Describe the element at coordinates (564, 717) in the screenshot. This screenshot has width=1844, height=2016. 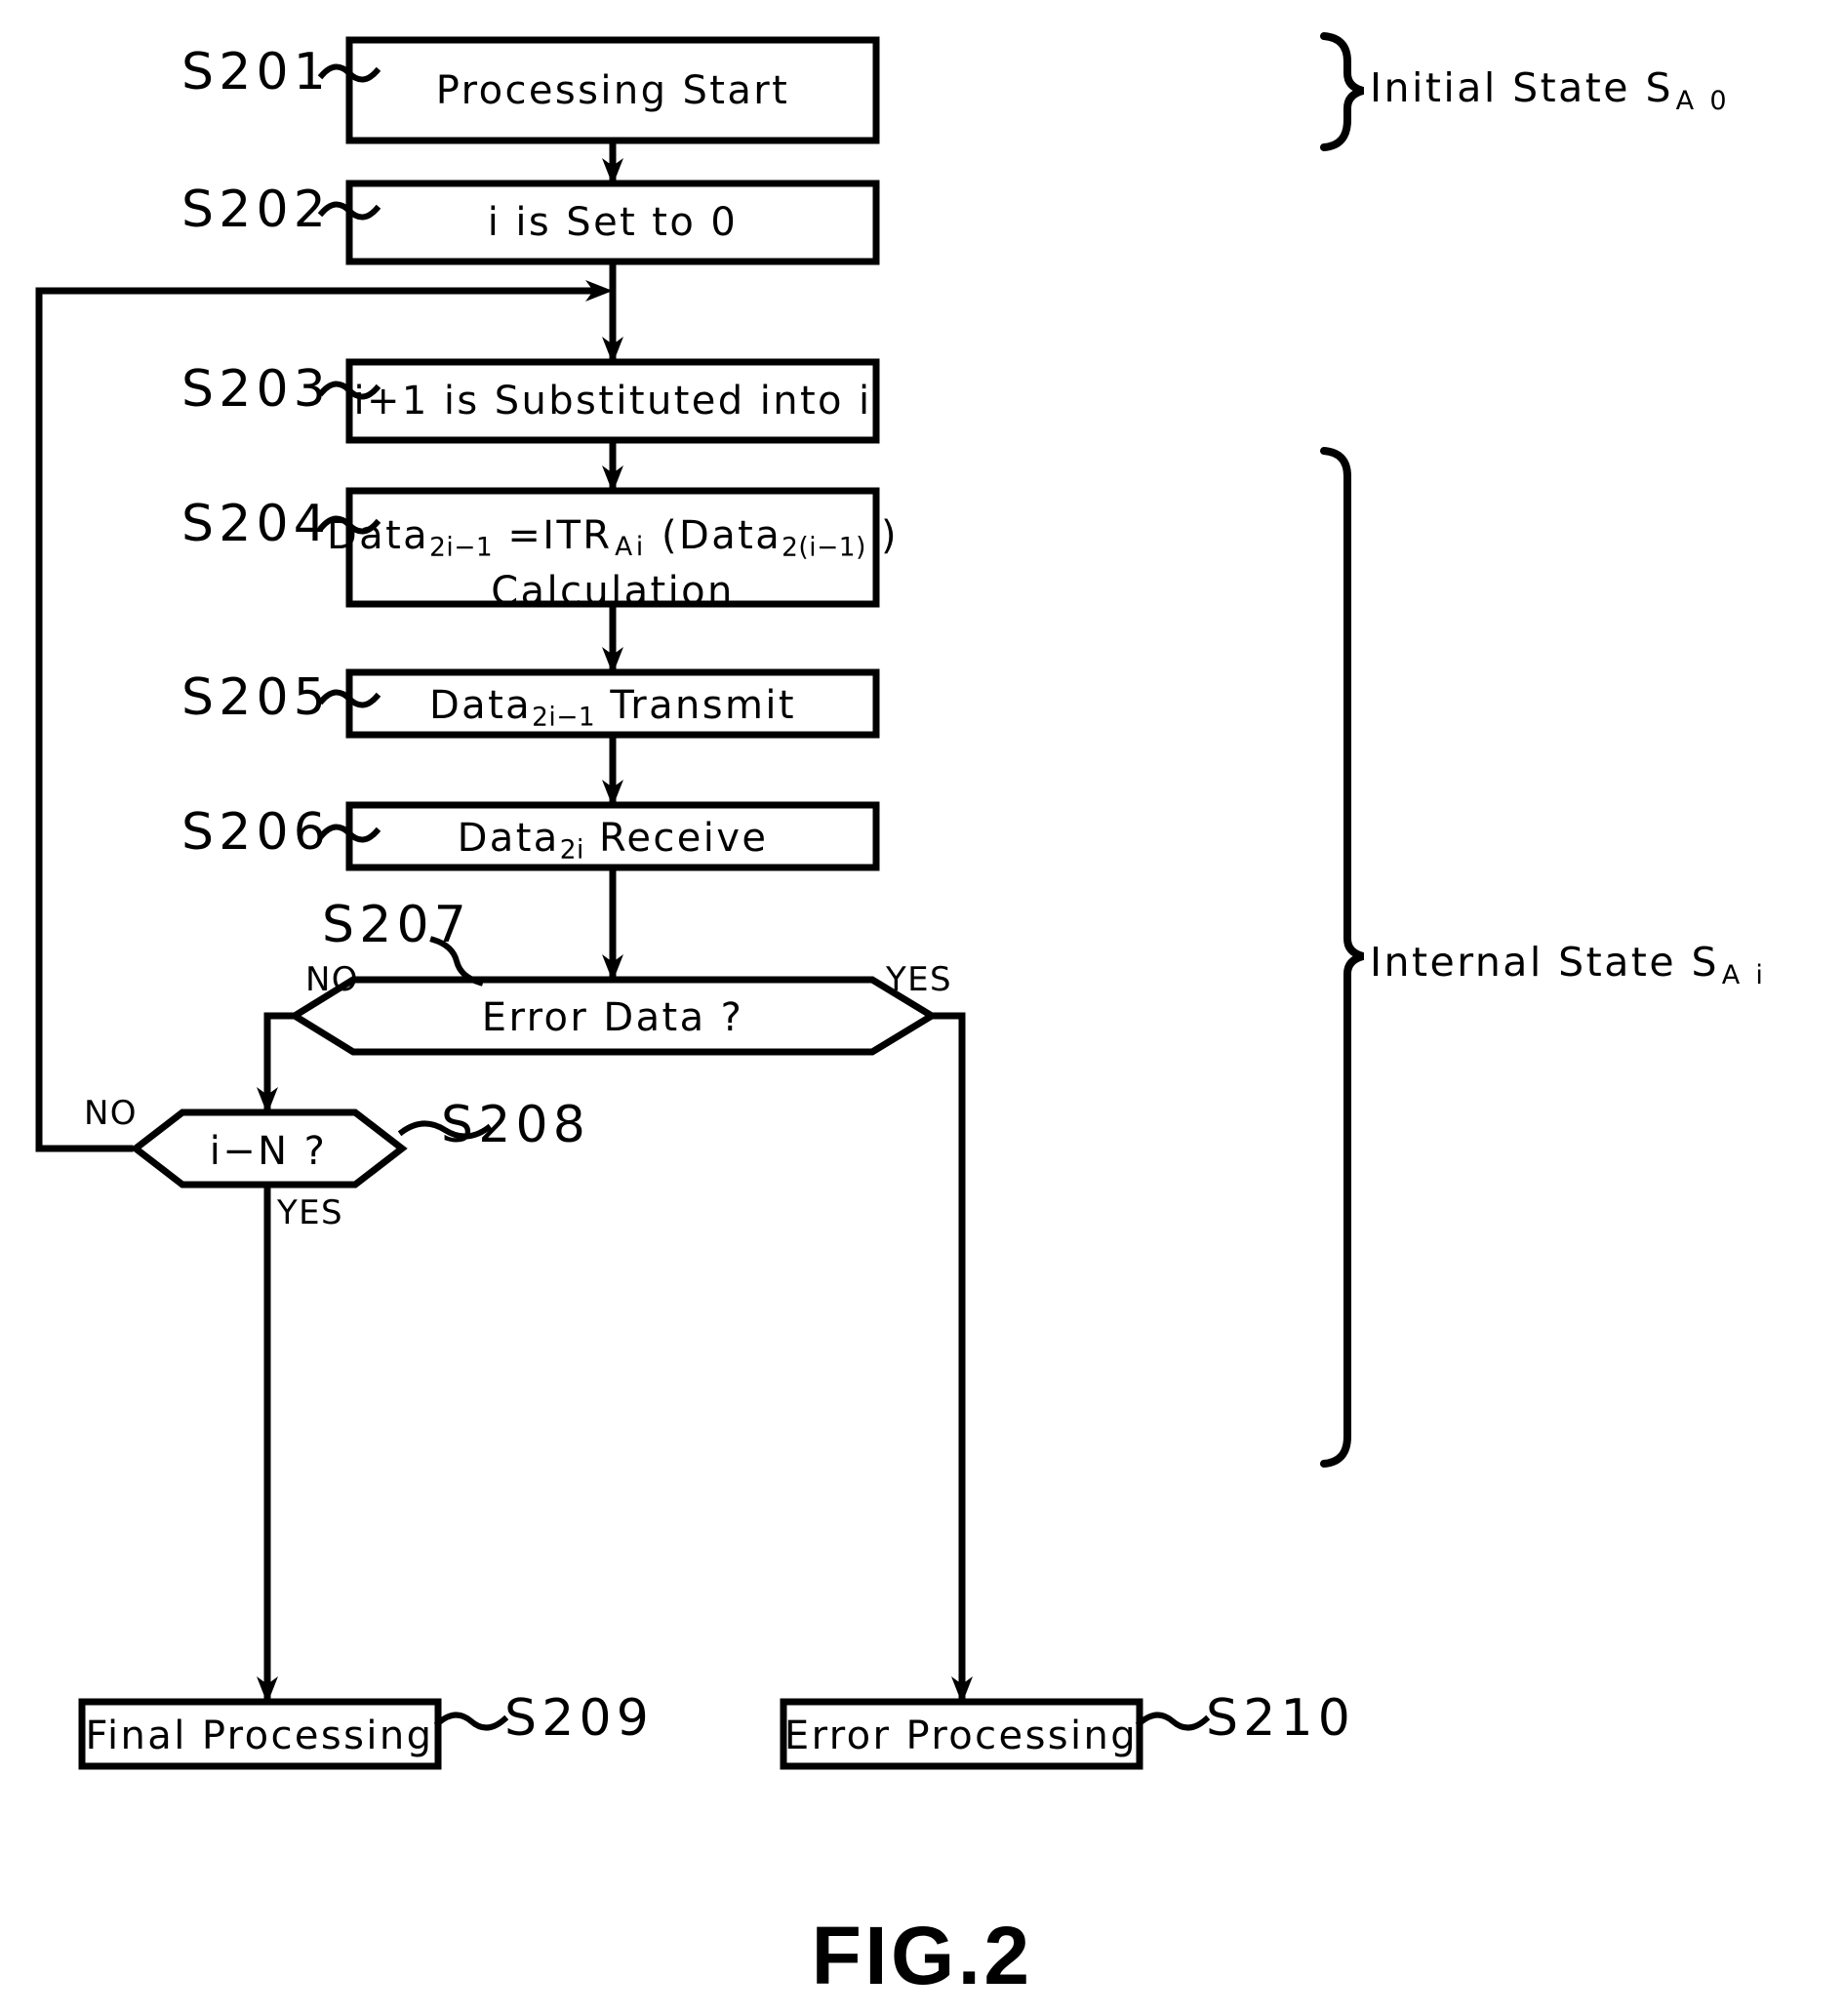
I see `s205-data-sub: 2i−1` at that location.